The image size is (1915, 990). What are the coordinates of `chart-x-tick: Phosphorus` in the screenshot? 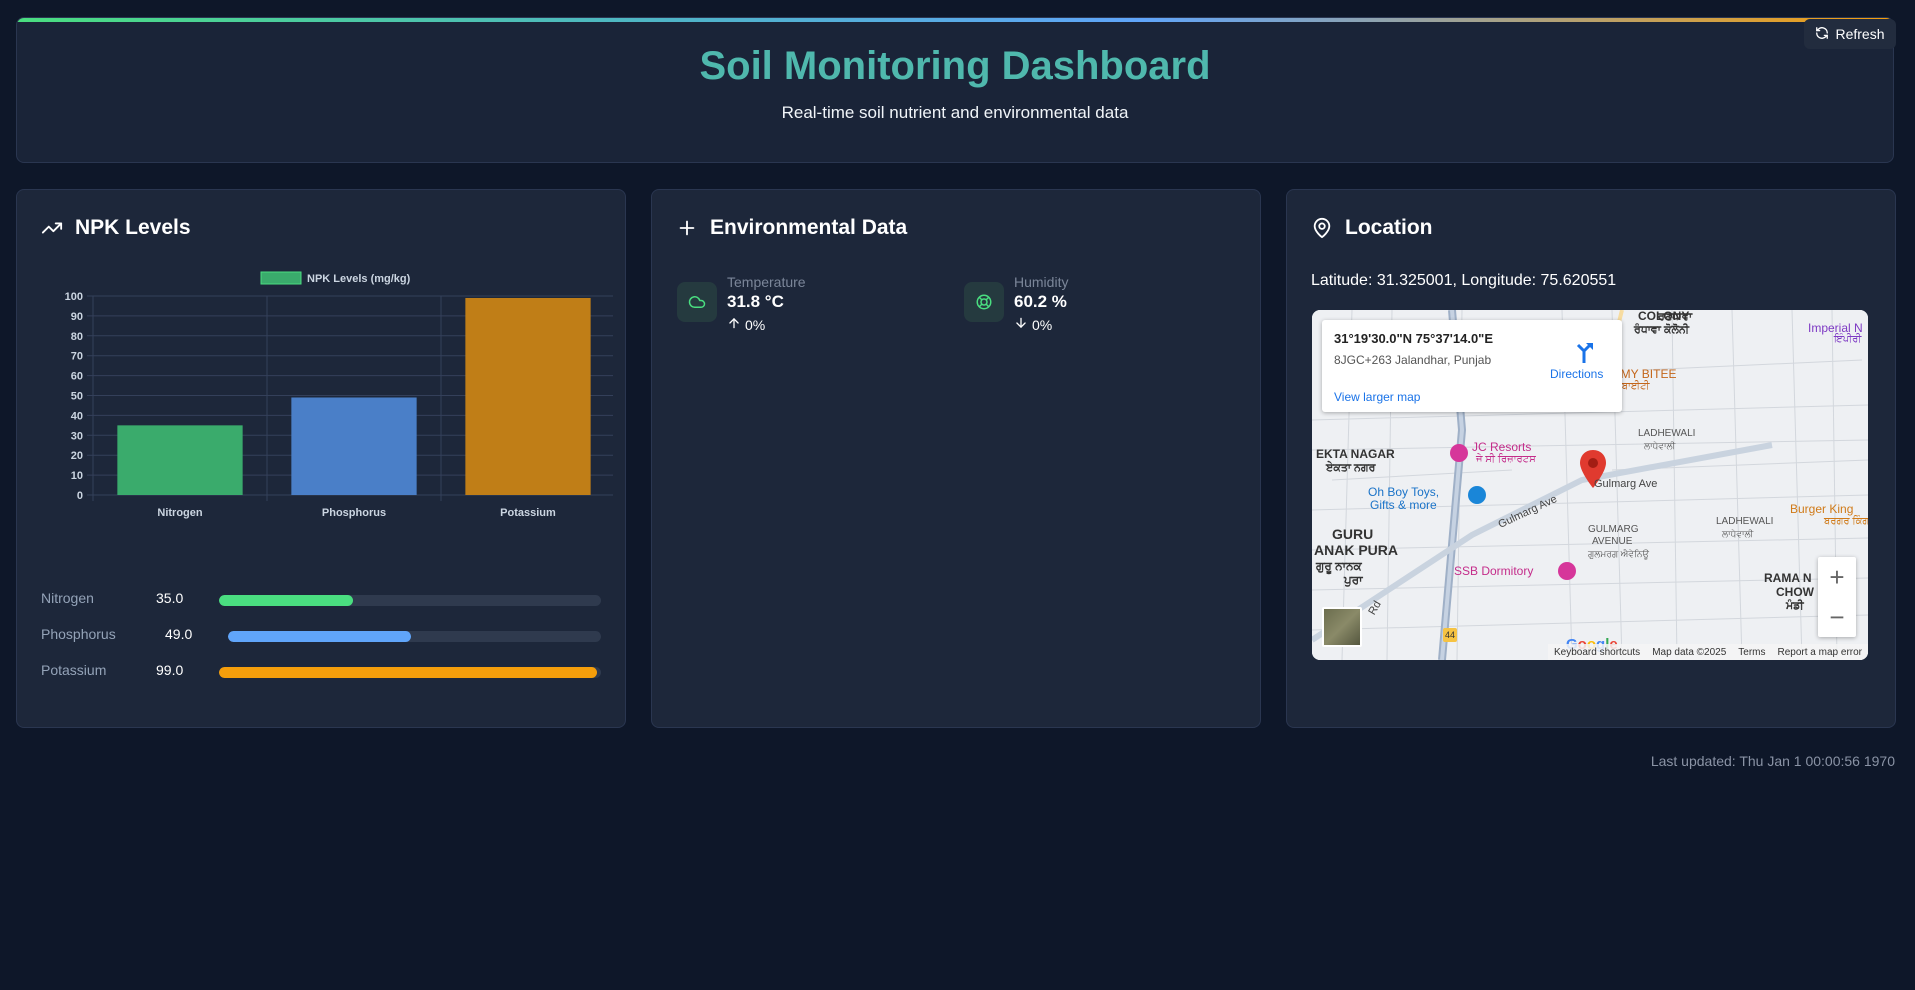 It's located at (354, 513).